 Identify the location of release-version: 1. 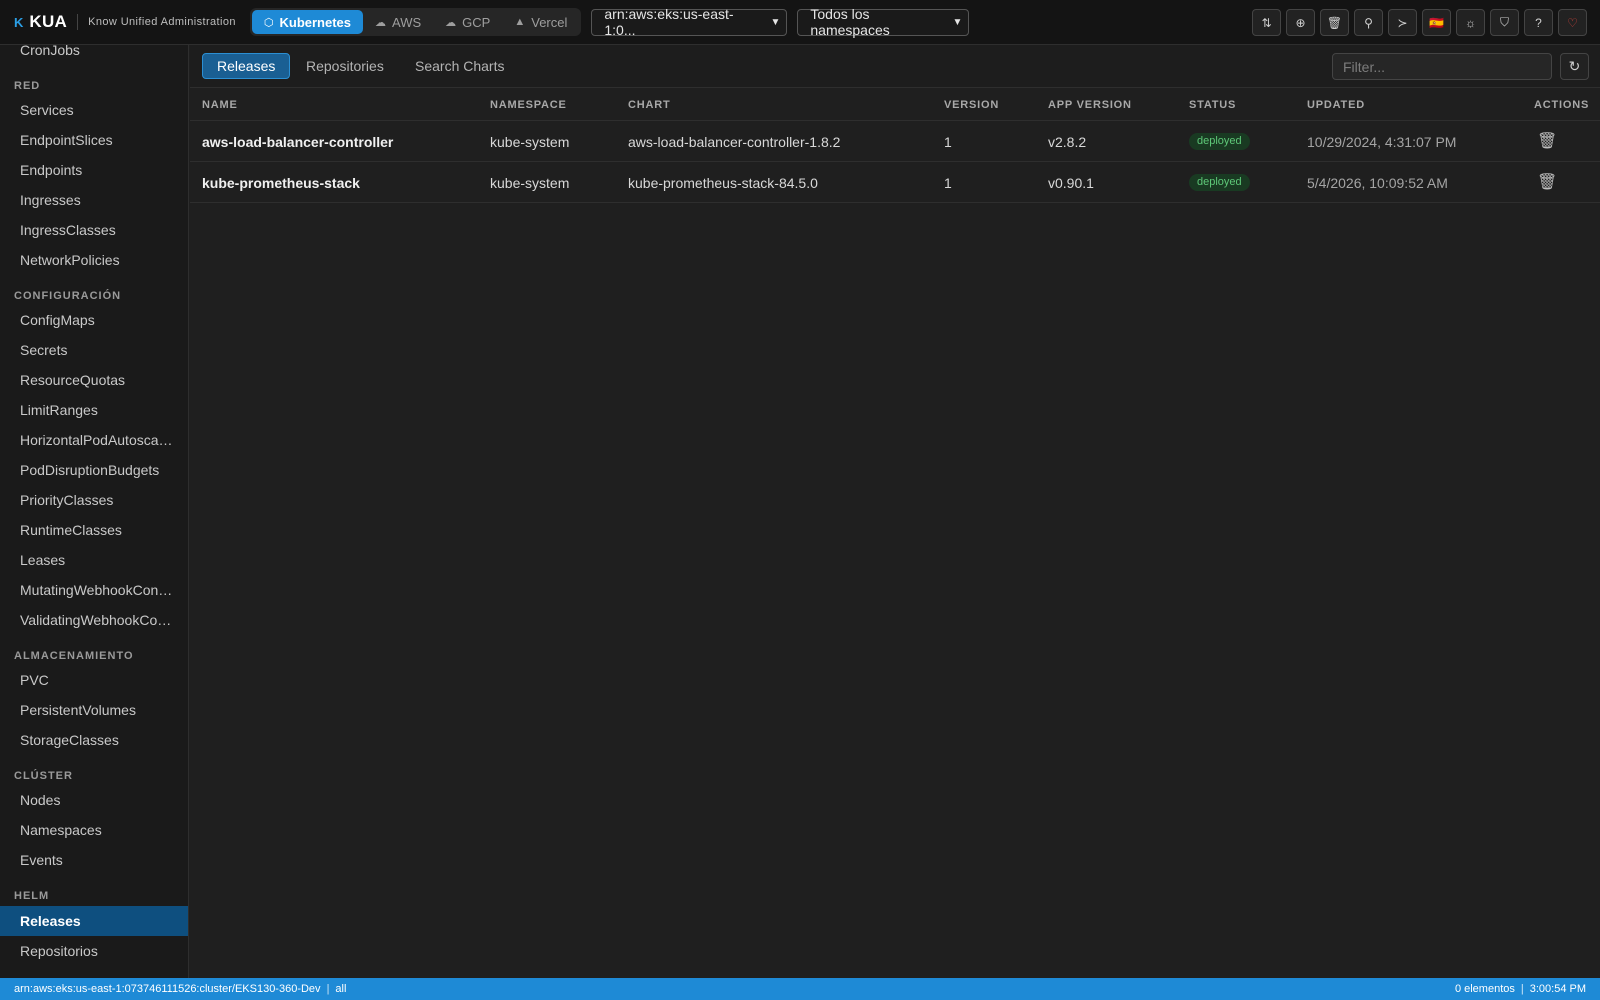
(948, 142).